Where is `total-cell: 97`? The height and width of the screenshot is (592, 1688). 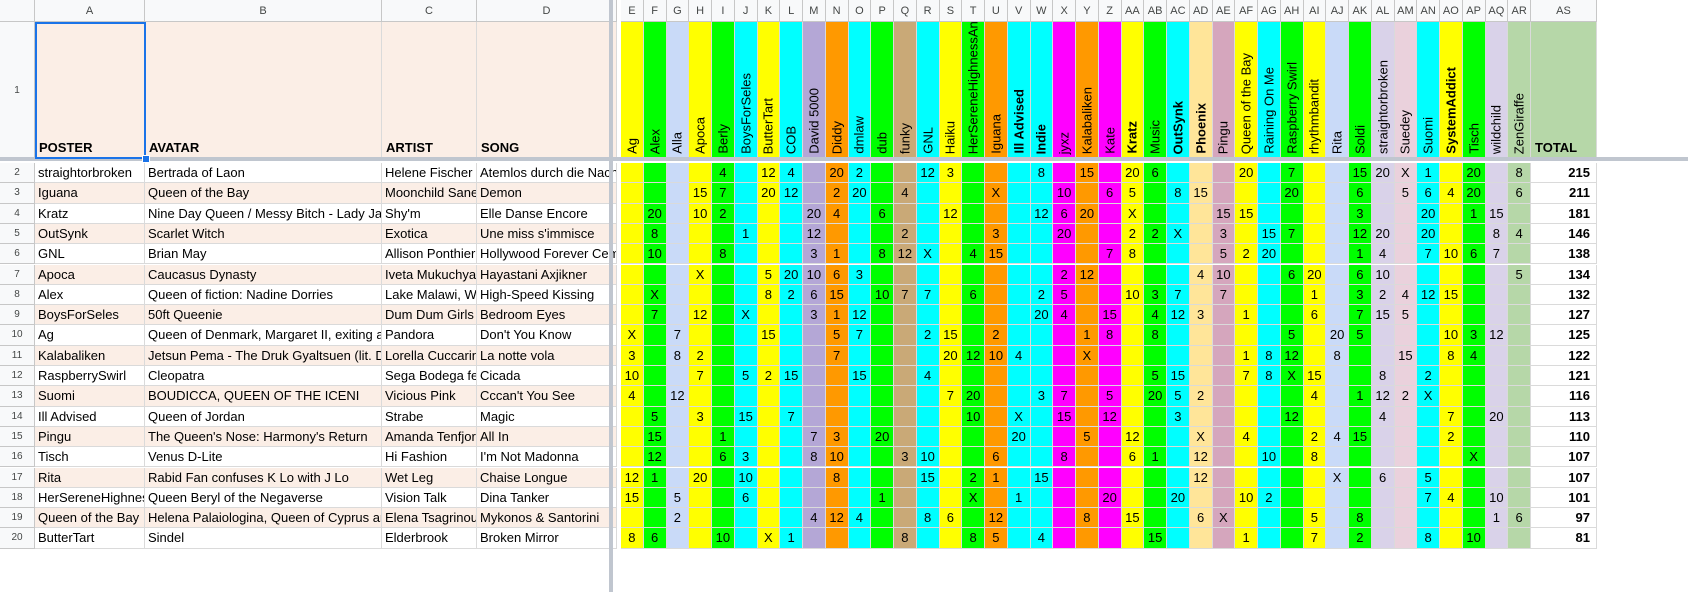 total-cell: 97 is located at coordinates (1564, 518).